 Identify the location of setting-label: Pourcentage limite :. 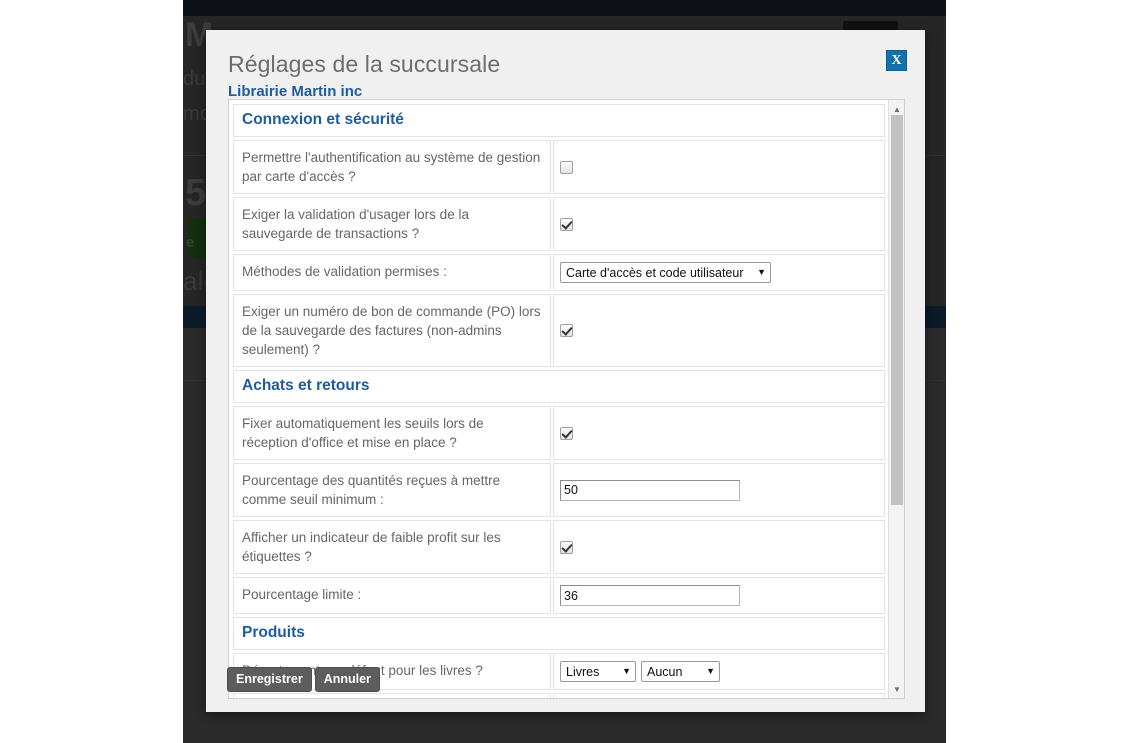
(392, 595).